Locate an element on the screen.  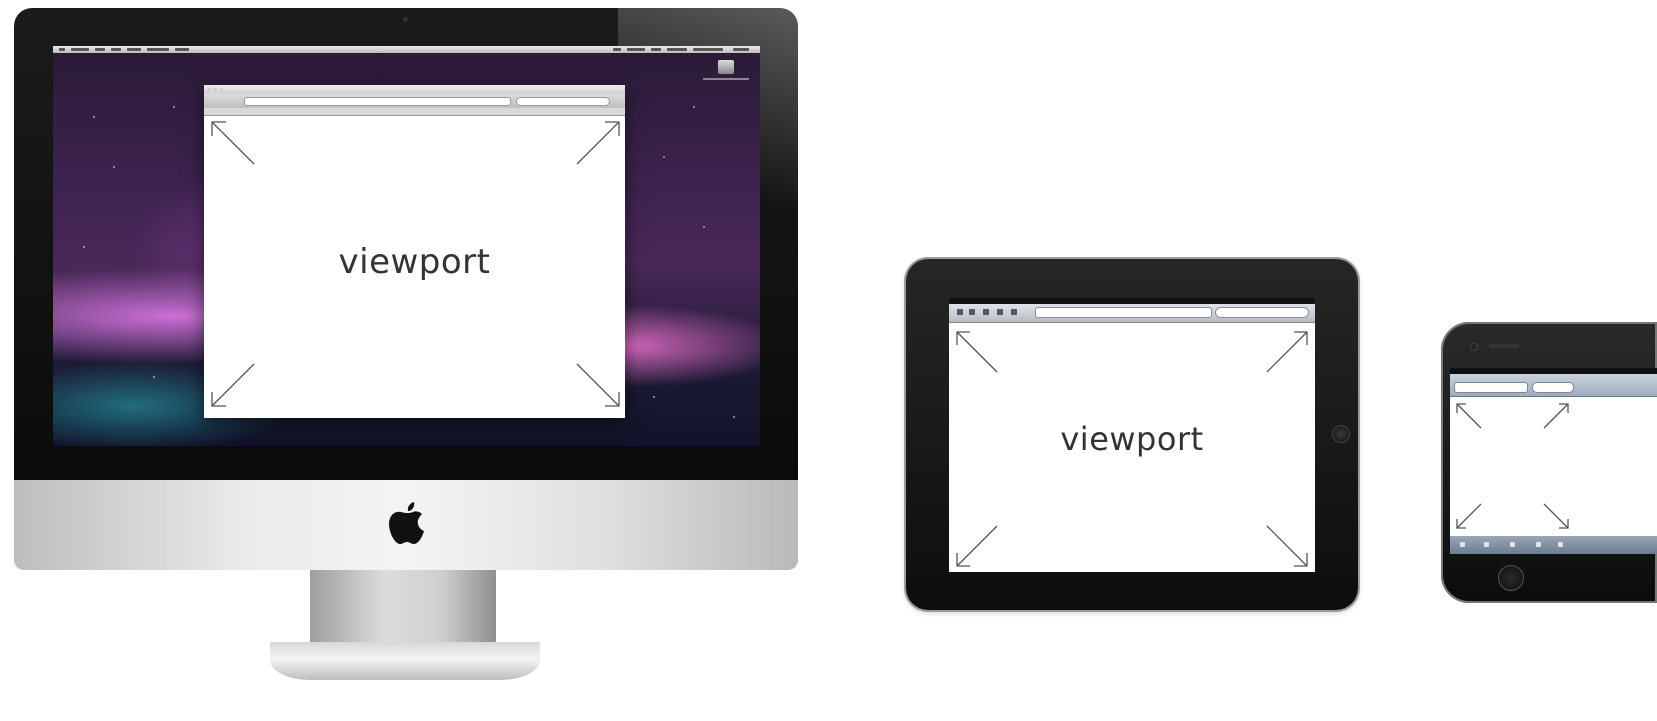
tablet-search-field is located at coordinates (1262, 312).